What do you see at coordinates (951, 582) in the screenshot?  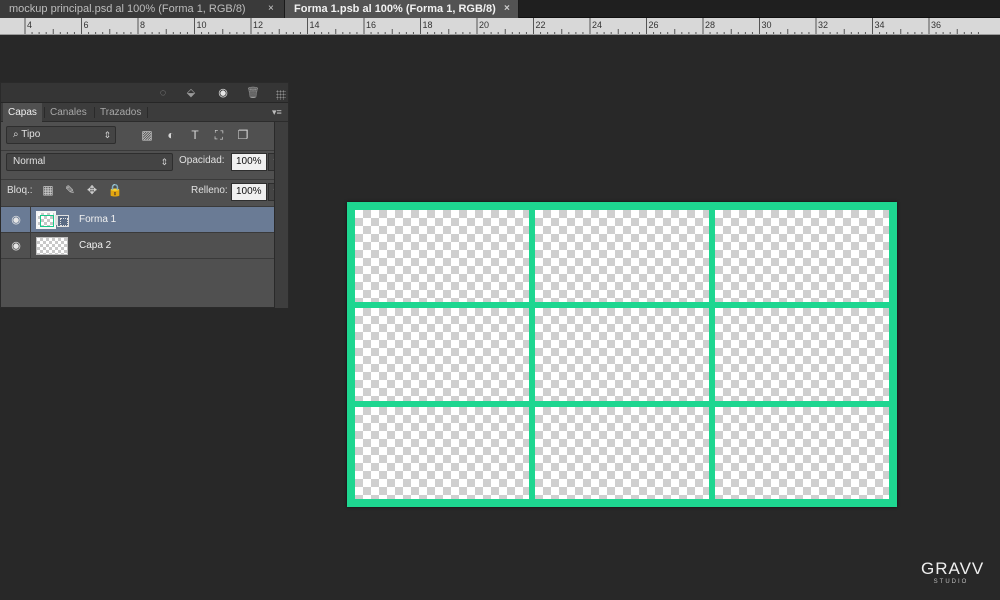 I see `logo-sub-text: STUDIO` at bounding box center [951, 582].